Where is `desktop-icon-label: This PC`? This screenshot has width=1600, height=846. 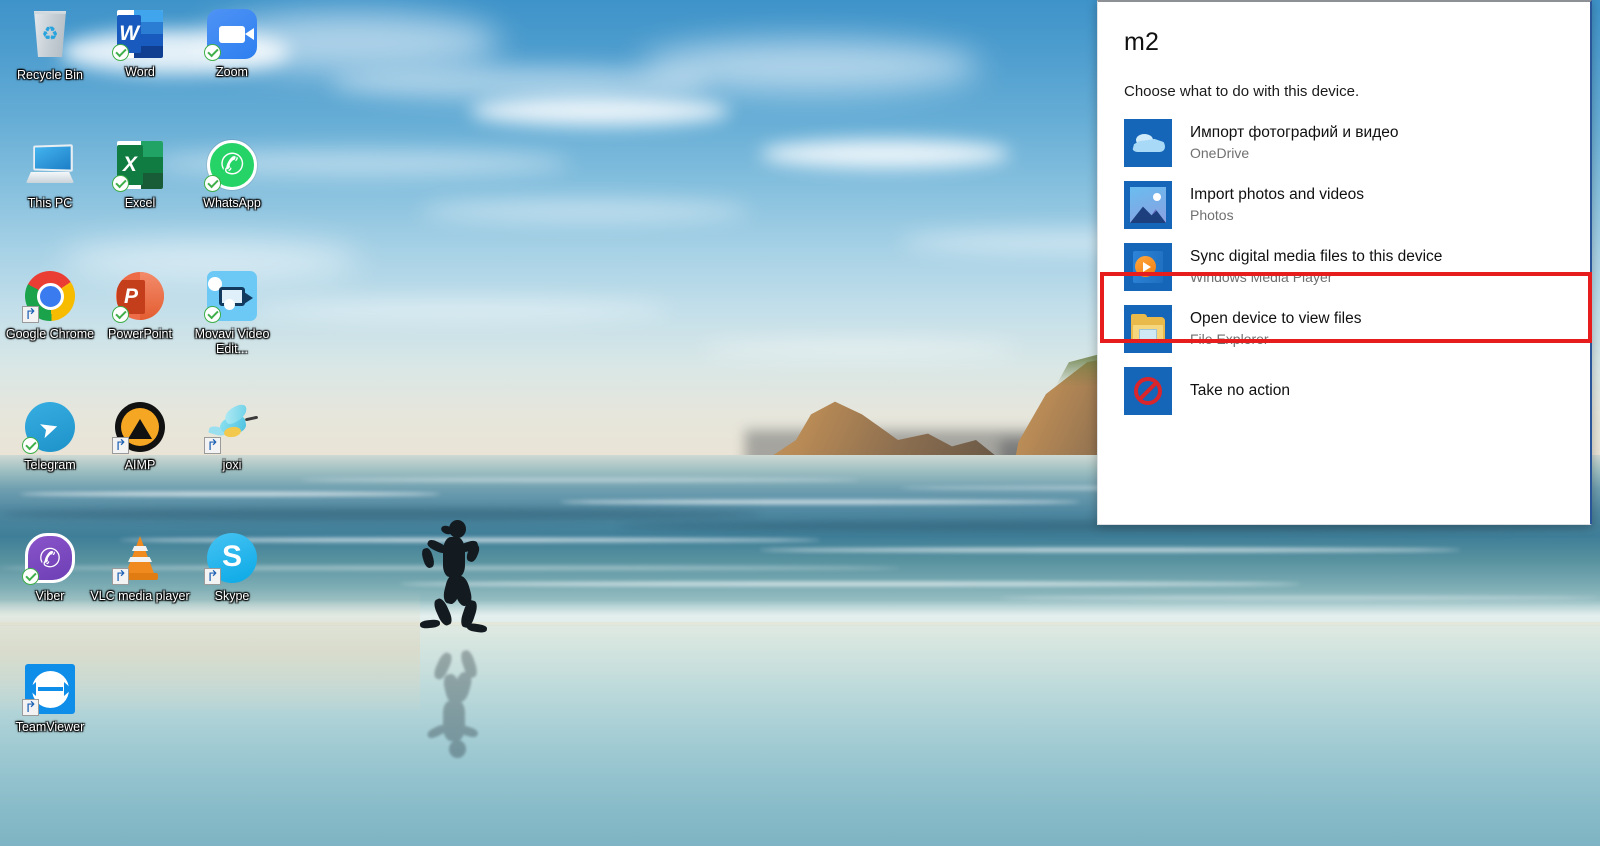
desktop-icon-label: This PC is located at coordinates (50, 203).